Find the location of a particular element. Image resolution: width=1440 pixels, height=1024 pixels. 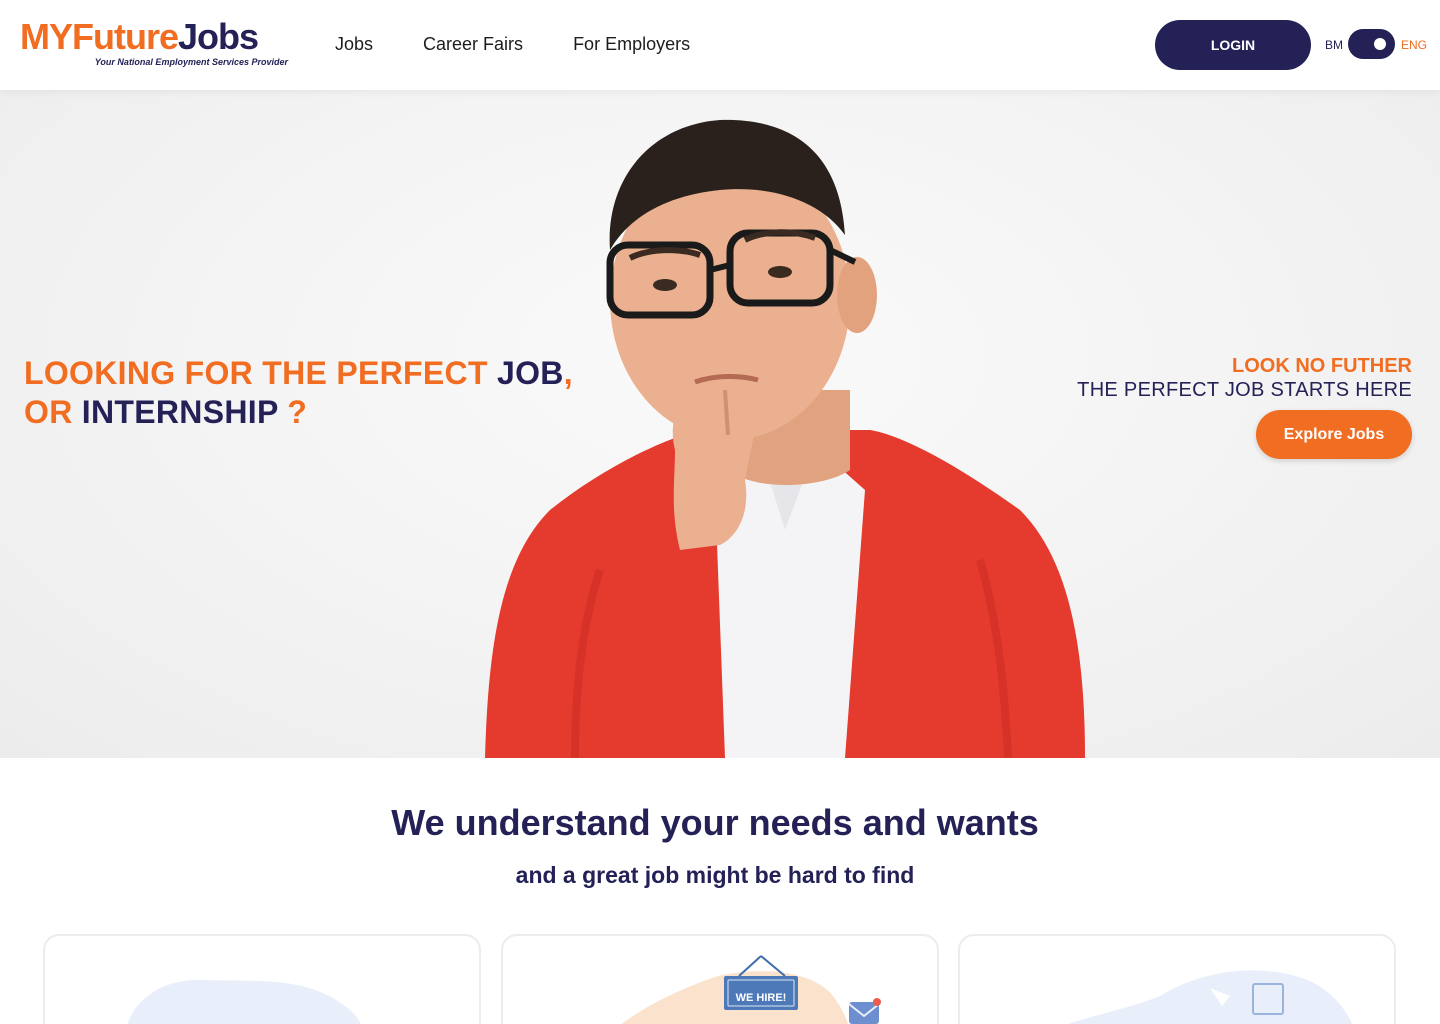

explore-jobs-button: Explore Jobs is located at coordinates (1334, 434).